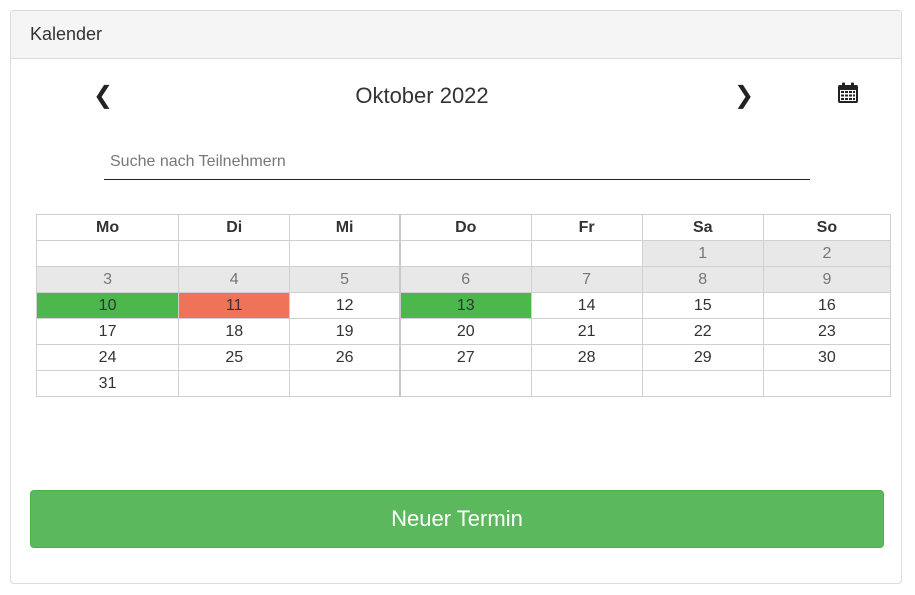 The width and height of the screenshot is (915, 595). Describe the element at coordinates (827, 253) in the screenshot. I see `calendar-day-cell: 2` at that location.